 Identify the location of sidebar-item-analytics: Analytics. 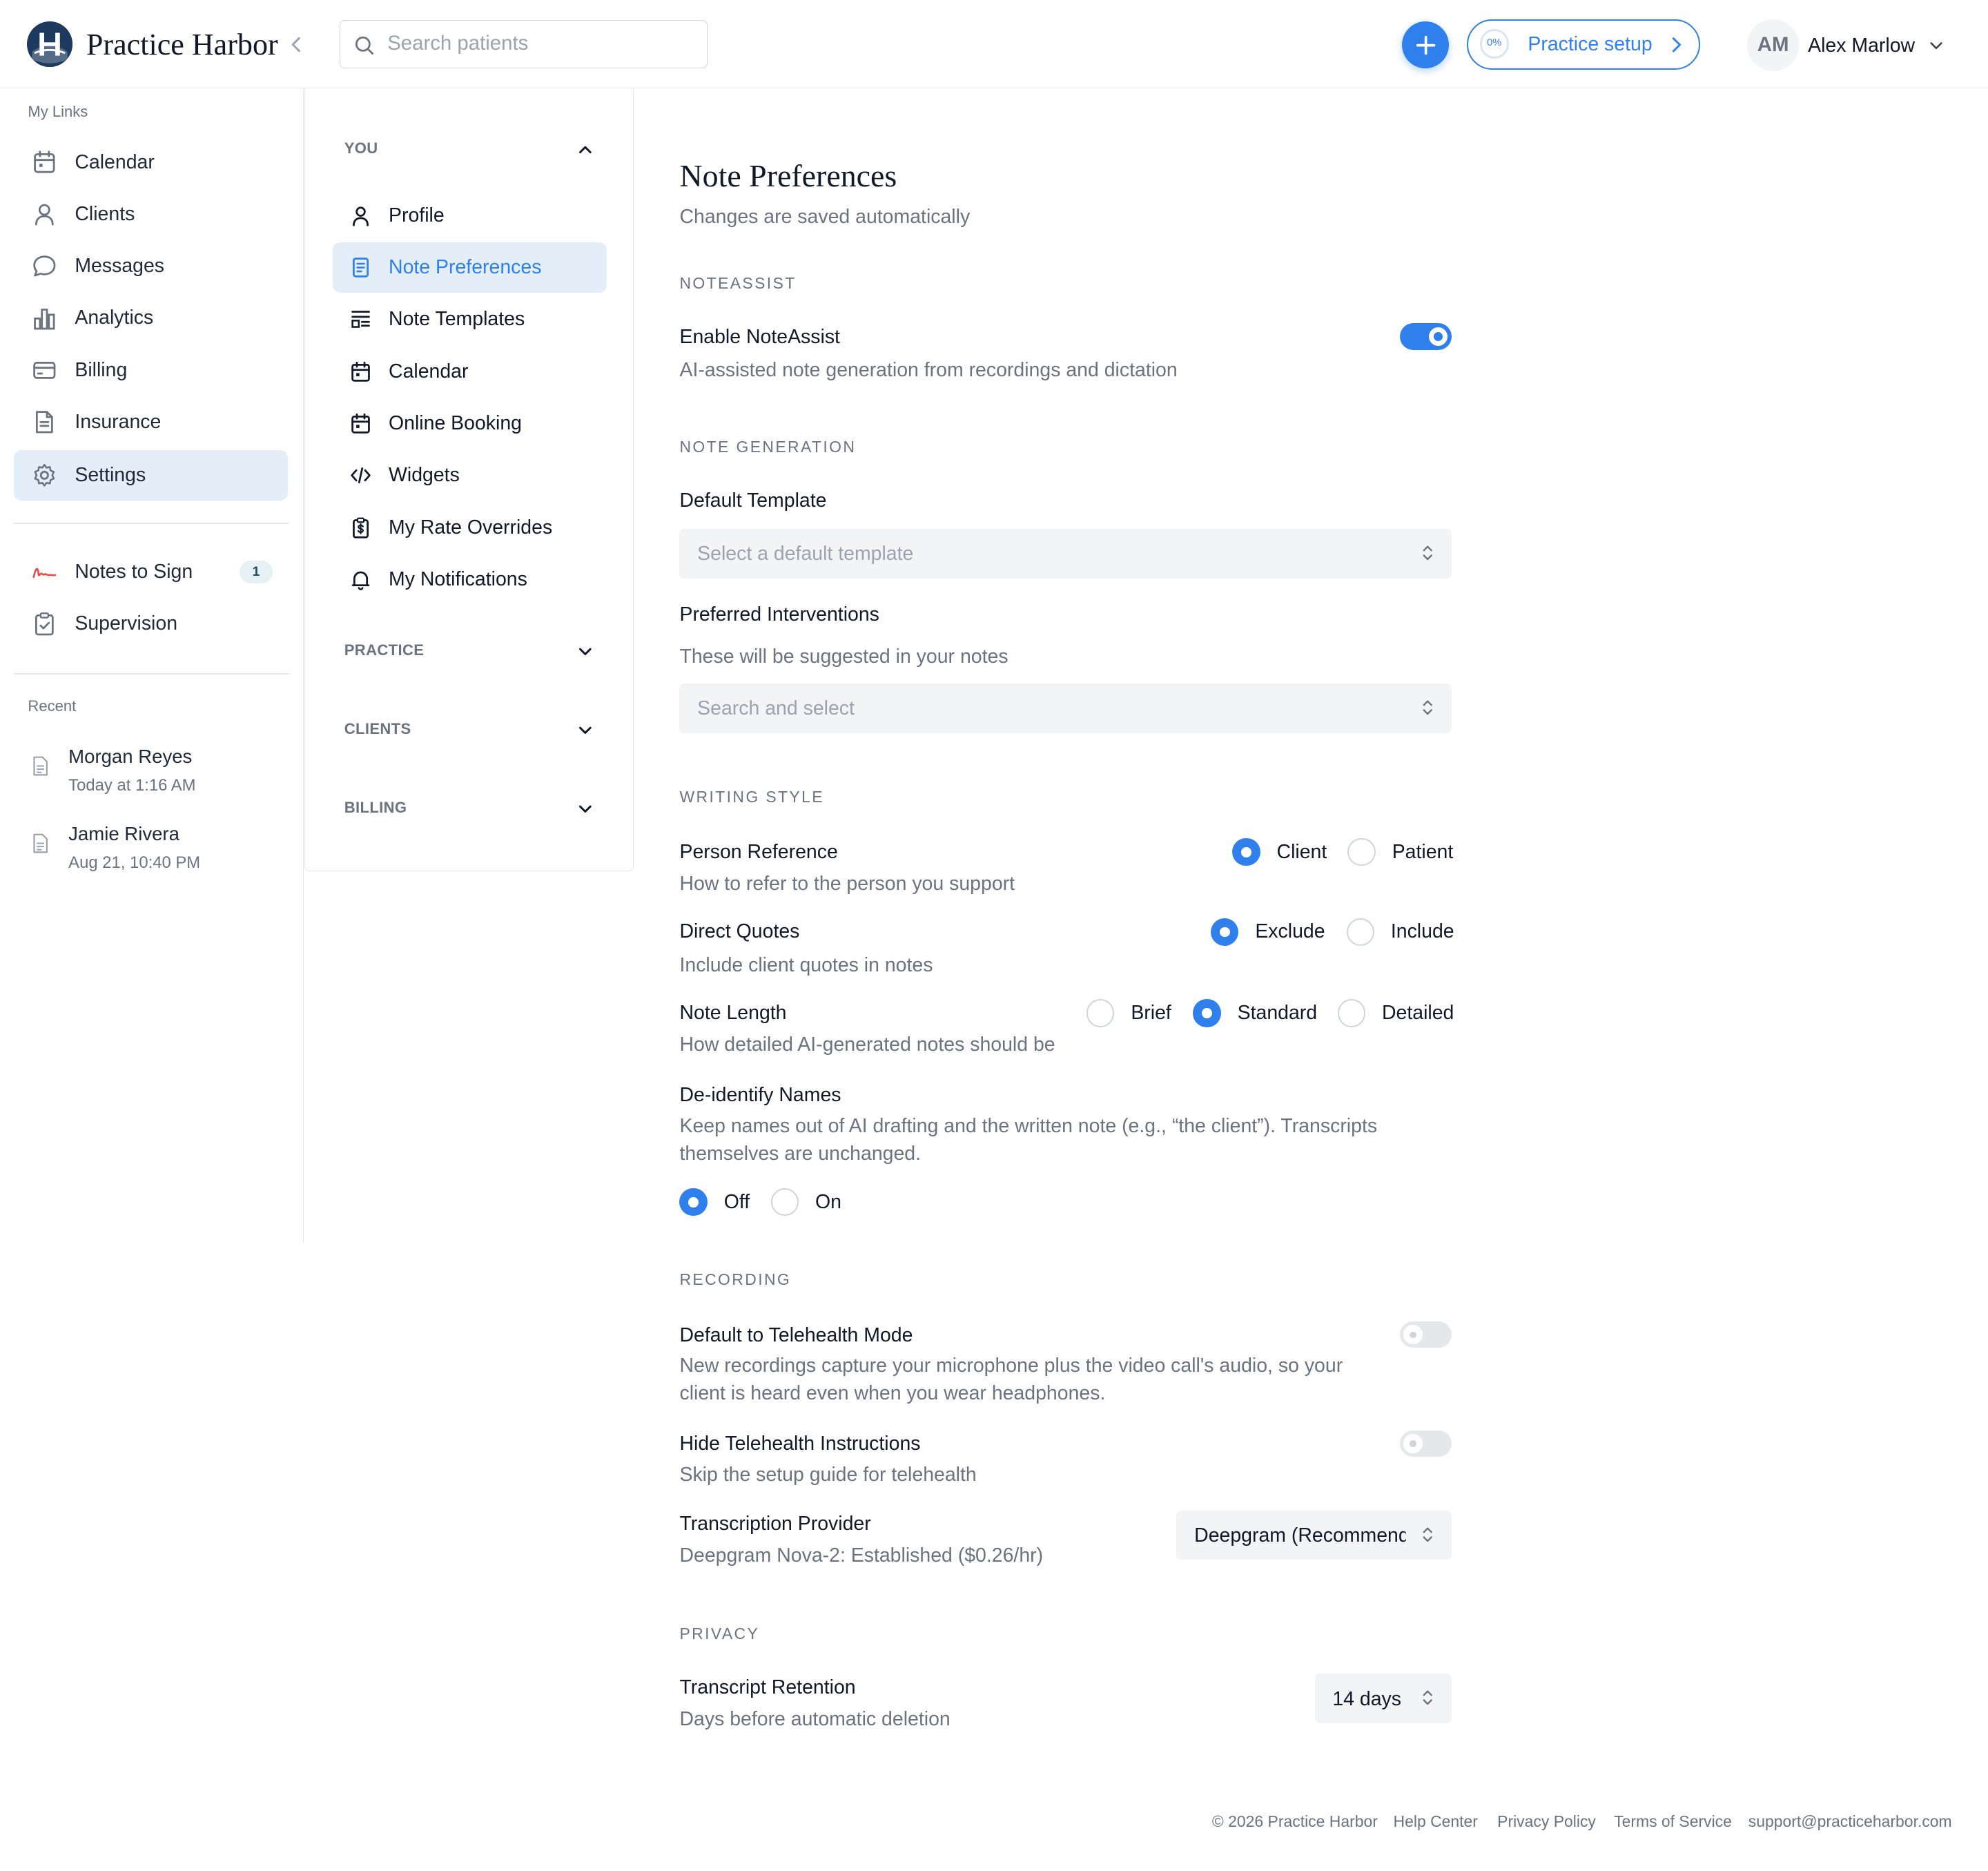
(151, 318).